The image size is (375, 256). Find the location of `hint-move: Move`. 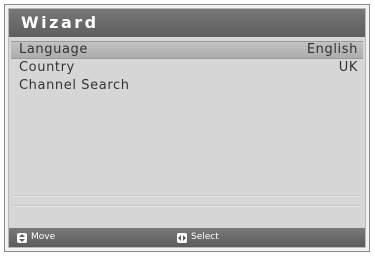

hint-move: Move is located at coordinates (36, 237).